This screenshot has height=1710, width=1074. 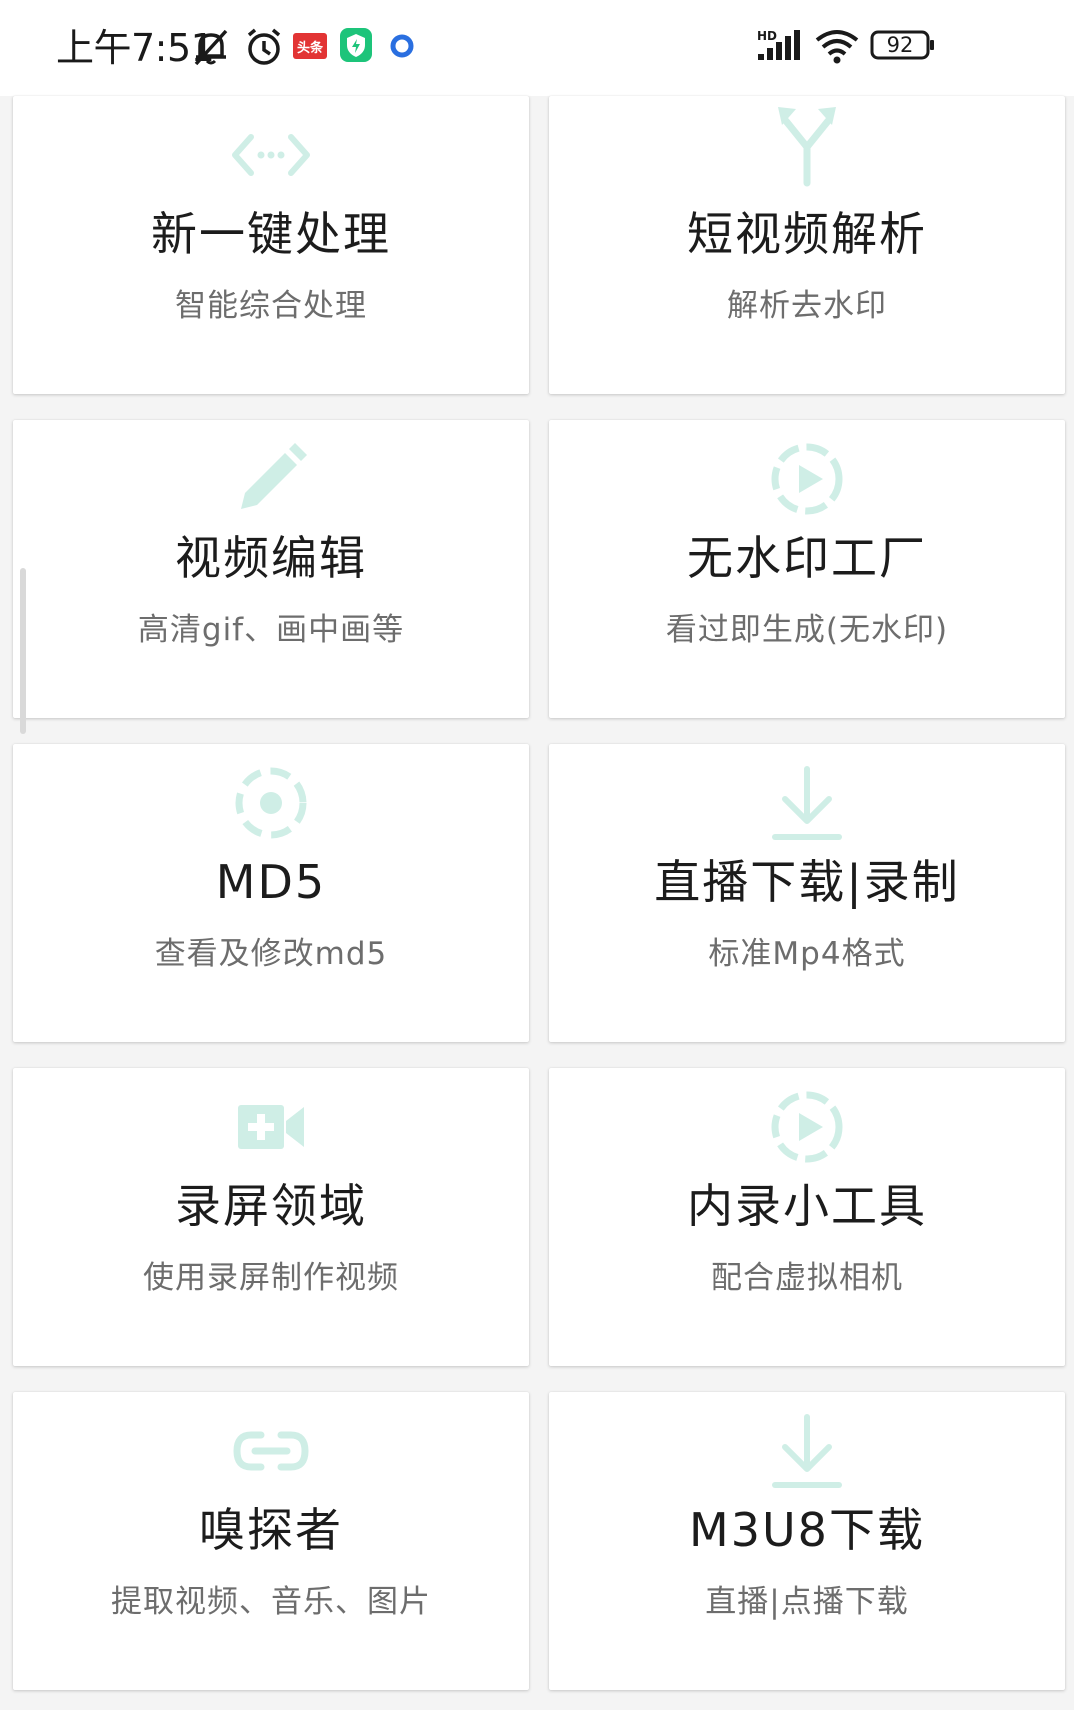 What do you see at coordinates (211, 49) in the screenshot?
I see `mute-icon` at bounding box center [211, 49].